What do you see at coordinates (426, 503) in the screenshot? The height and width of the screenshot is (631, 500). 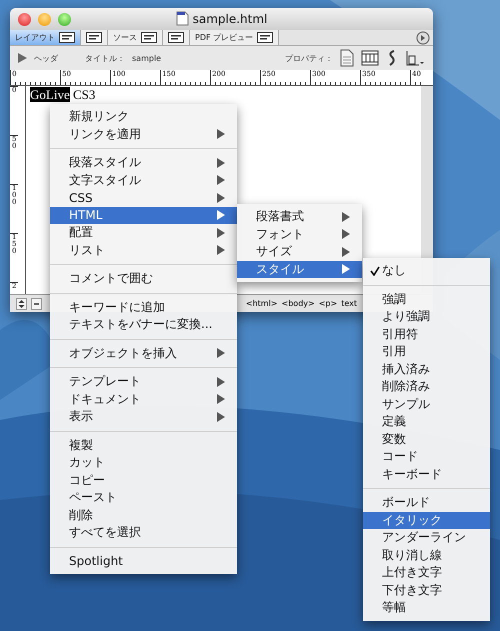 I see `menu-item: ボールド` at bounding box center [426, 503].